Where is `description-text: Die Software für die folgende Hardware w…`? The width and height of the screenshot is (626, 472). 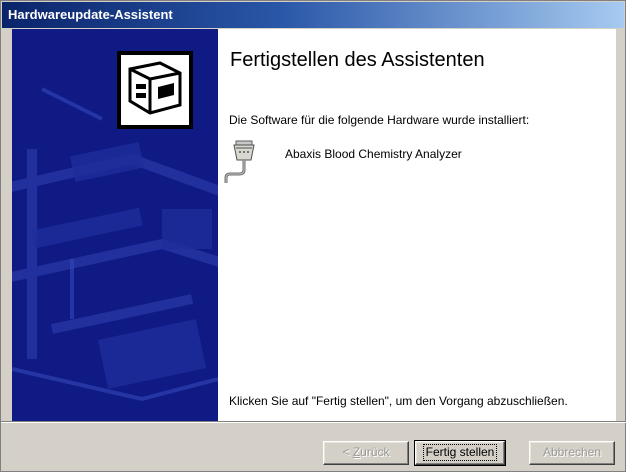
description-text: Die Software für die folgende Hardware w… is located at coordinates (379, 120).